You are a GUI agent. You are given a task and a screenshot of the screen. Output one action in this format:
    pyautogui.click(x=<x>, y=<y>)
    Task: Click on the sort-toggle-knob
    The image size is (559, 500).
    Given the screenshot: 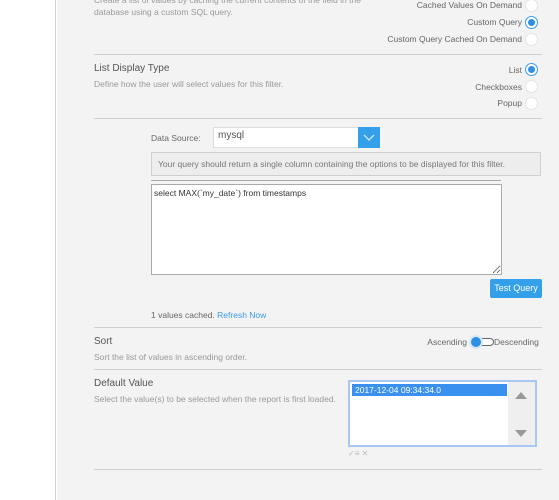 What is the action you would take?
    pyautogui.click(x=476, y=342)
    